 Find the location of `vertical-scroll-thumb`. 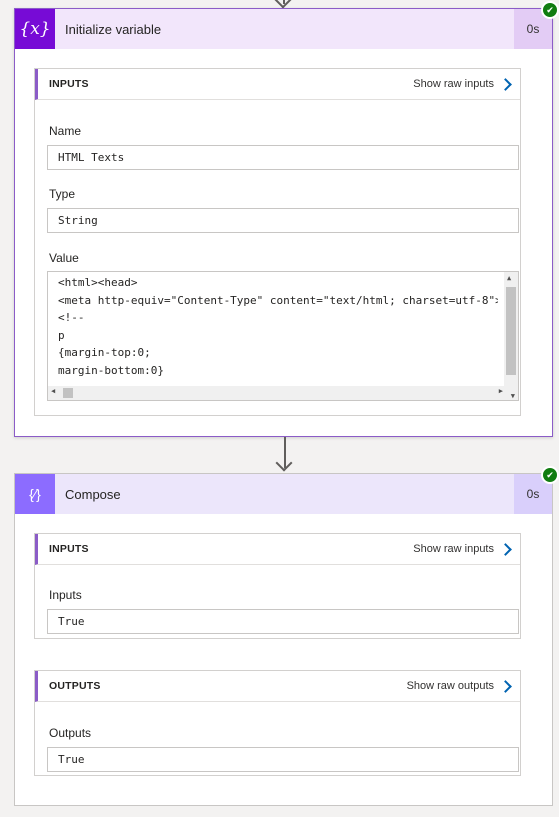

vertical-scroll-thumb is located at coordinates (511, 331).